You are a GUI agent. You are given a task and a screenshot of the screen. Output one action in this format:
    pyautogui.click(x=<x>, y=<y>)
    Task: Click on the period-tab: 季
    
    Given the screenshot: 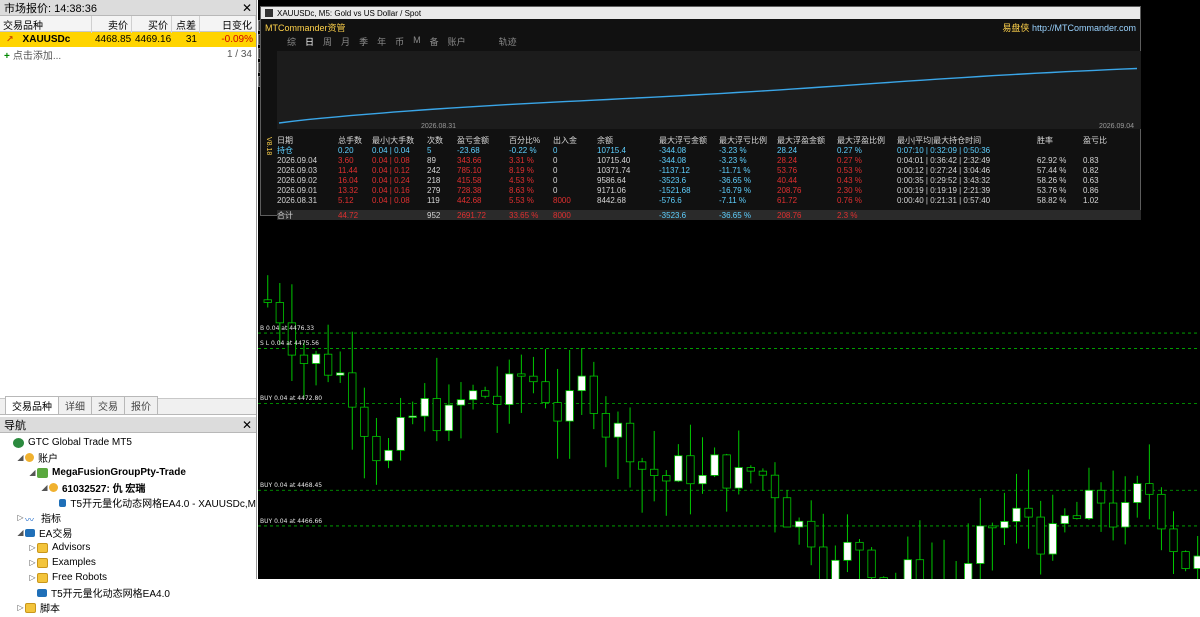 What is the action you would take?
    pyautogui.click(x=363, y=41)
    